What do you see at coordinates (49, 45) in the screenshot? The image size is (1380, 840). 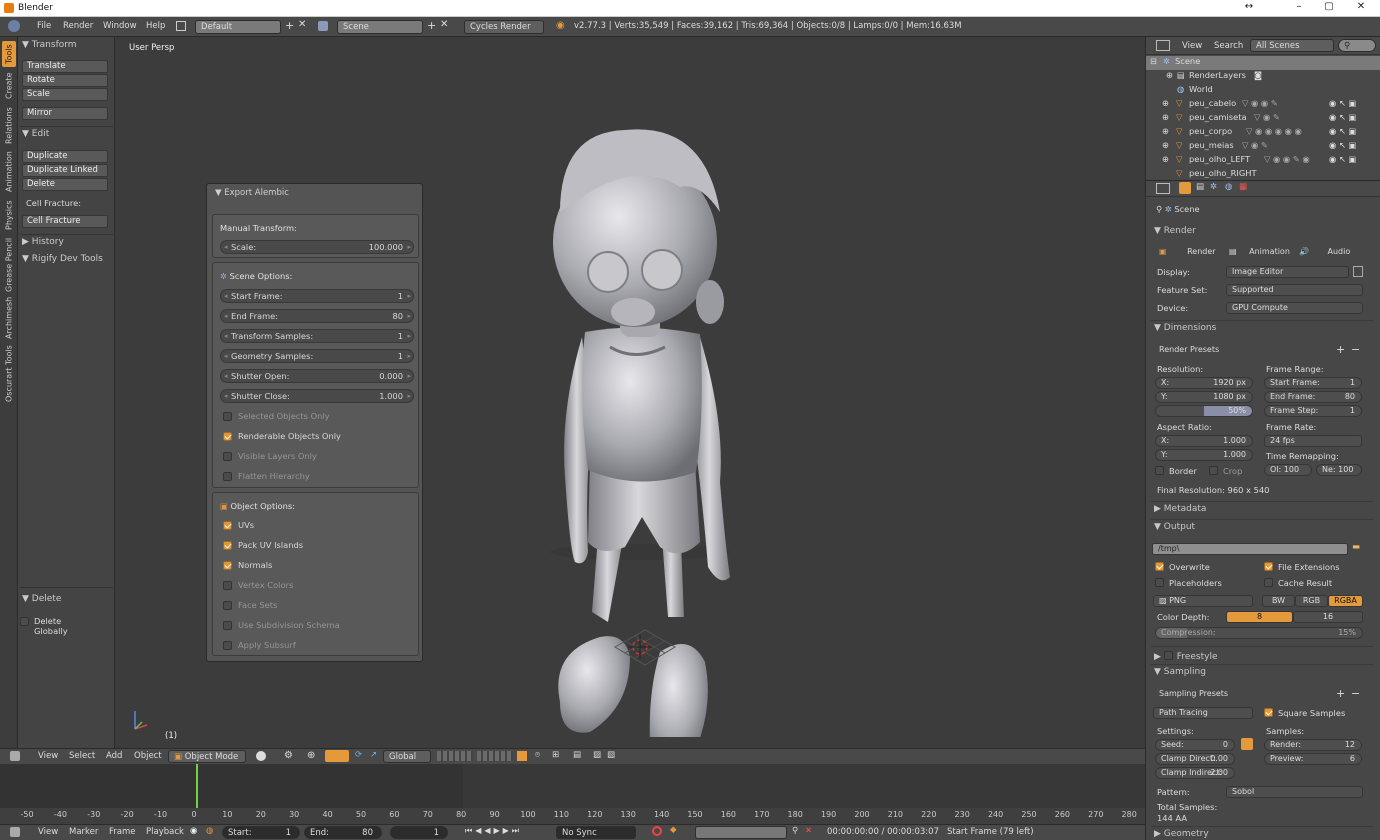 I see `transform-panel-header: ▼ Transform` at bounding box center [49, 45].